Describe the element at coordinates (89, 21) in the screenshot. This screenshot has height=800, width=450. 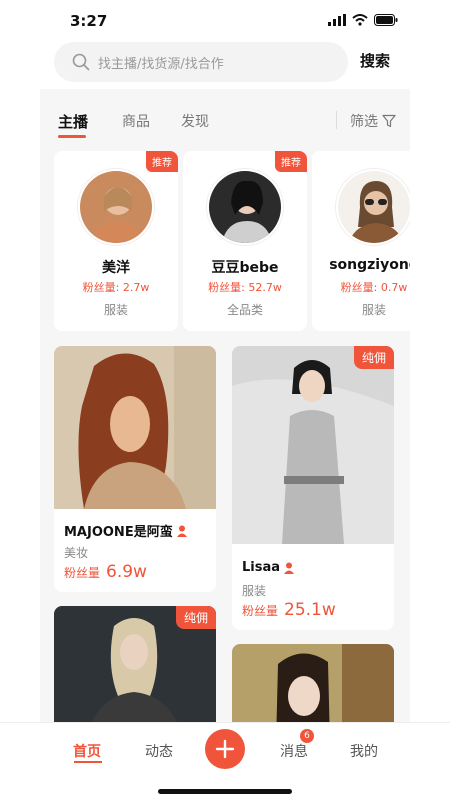
I see `status-time: 3:27` at that location.